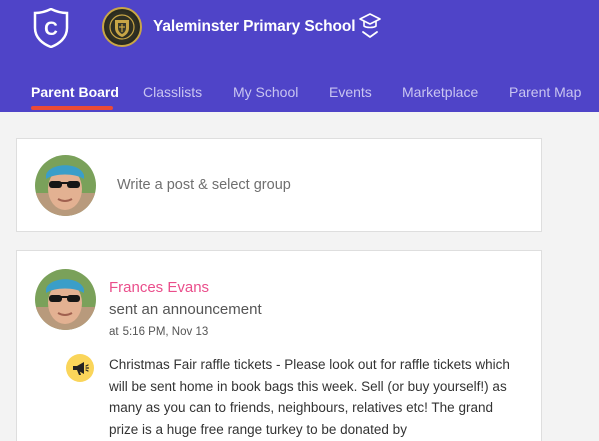  What do you see at coordinates (370, 28) in the screenshot?
I see `graduation-cap-chevron-icon` at bounding box center [370, 28].